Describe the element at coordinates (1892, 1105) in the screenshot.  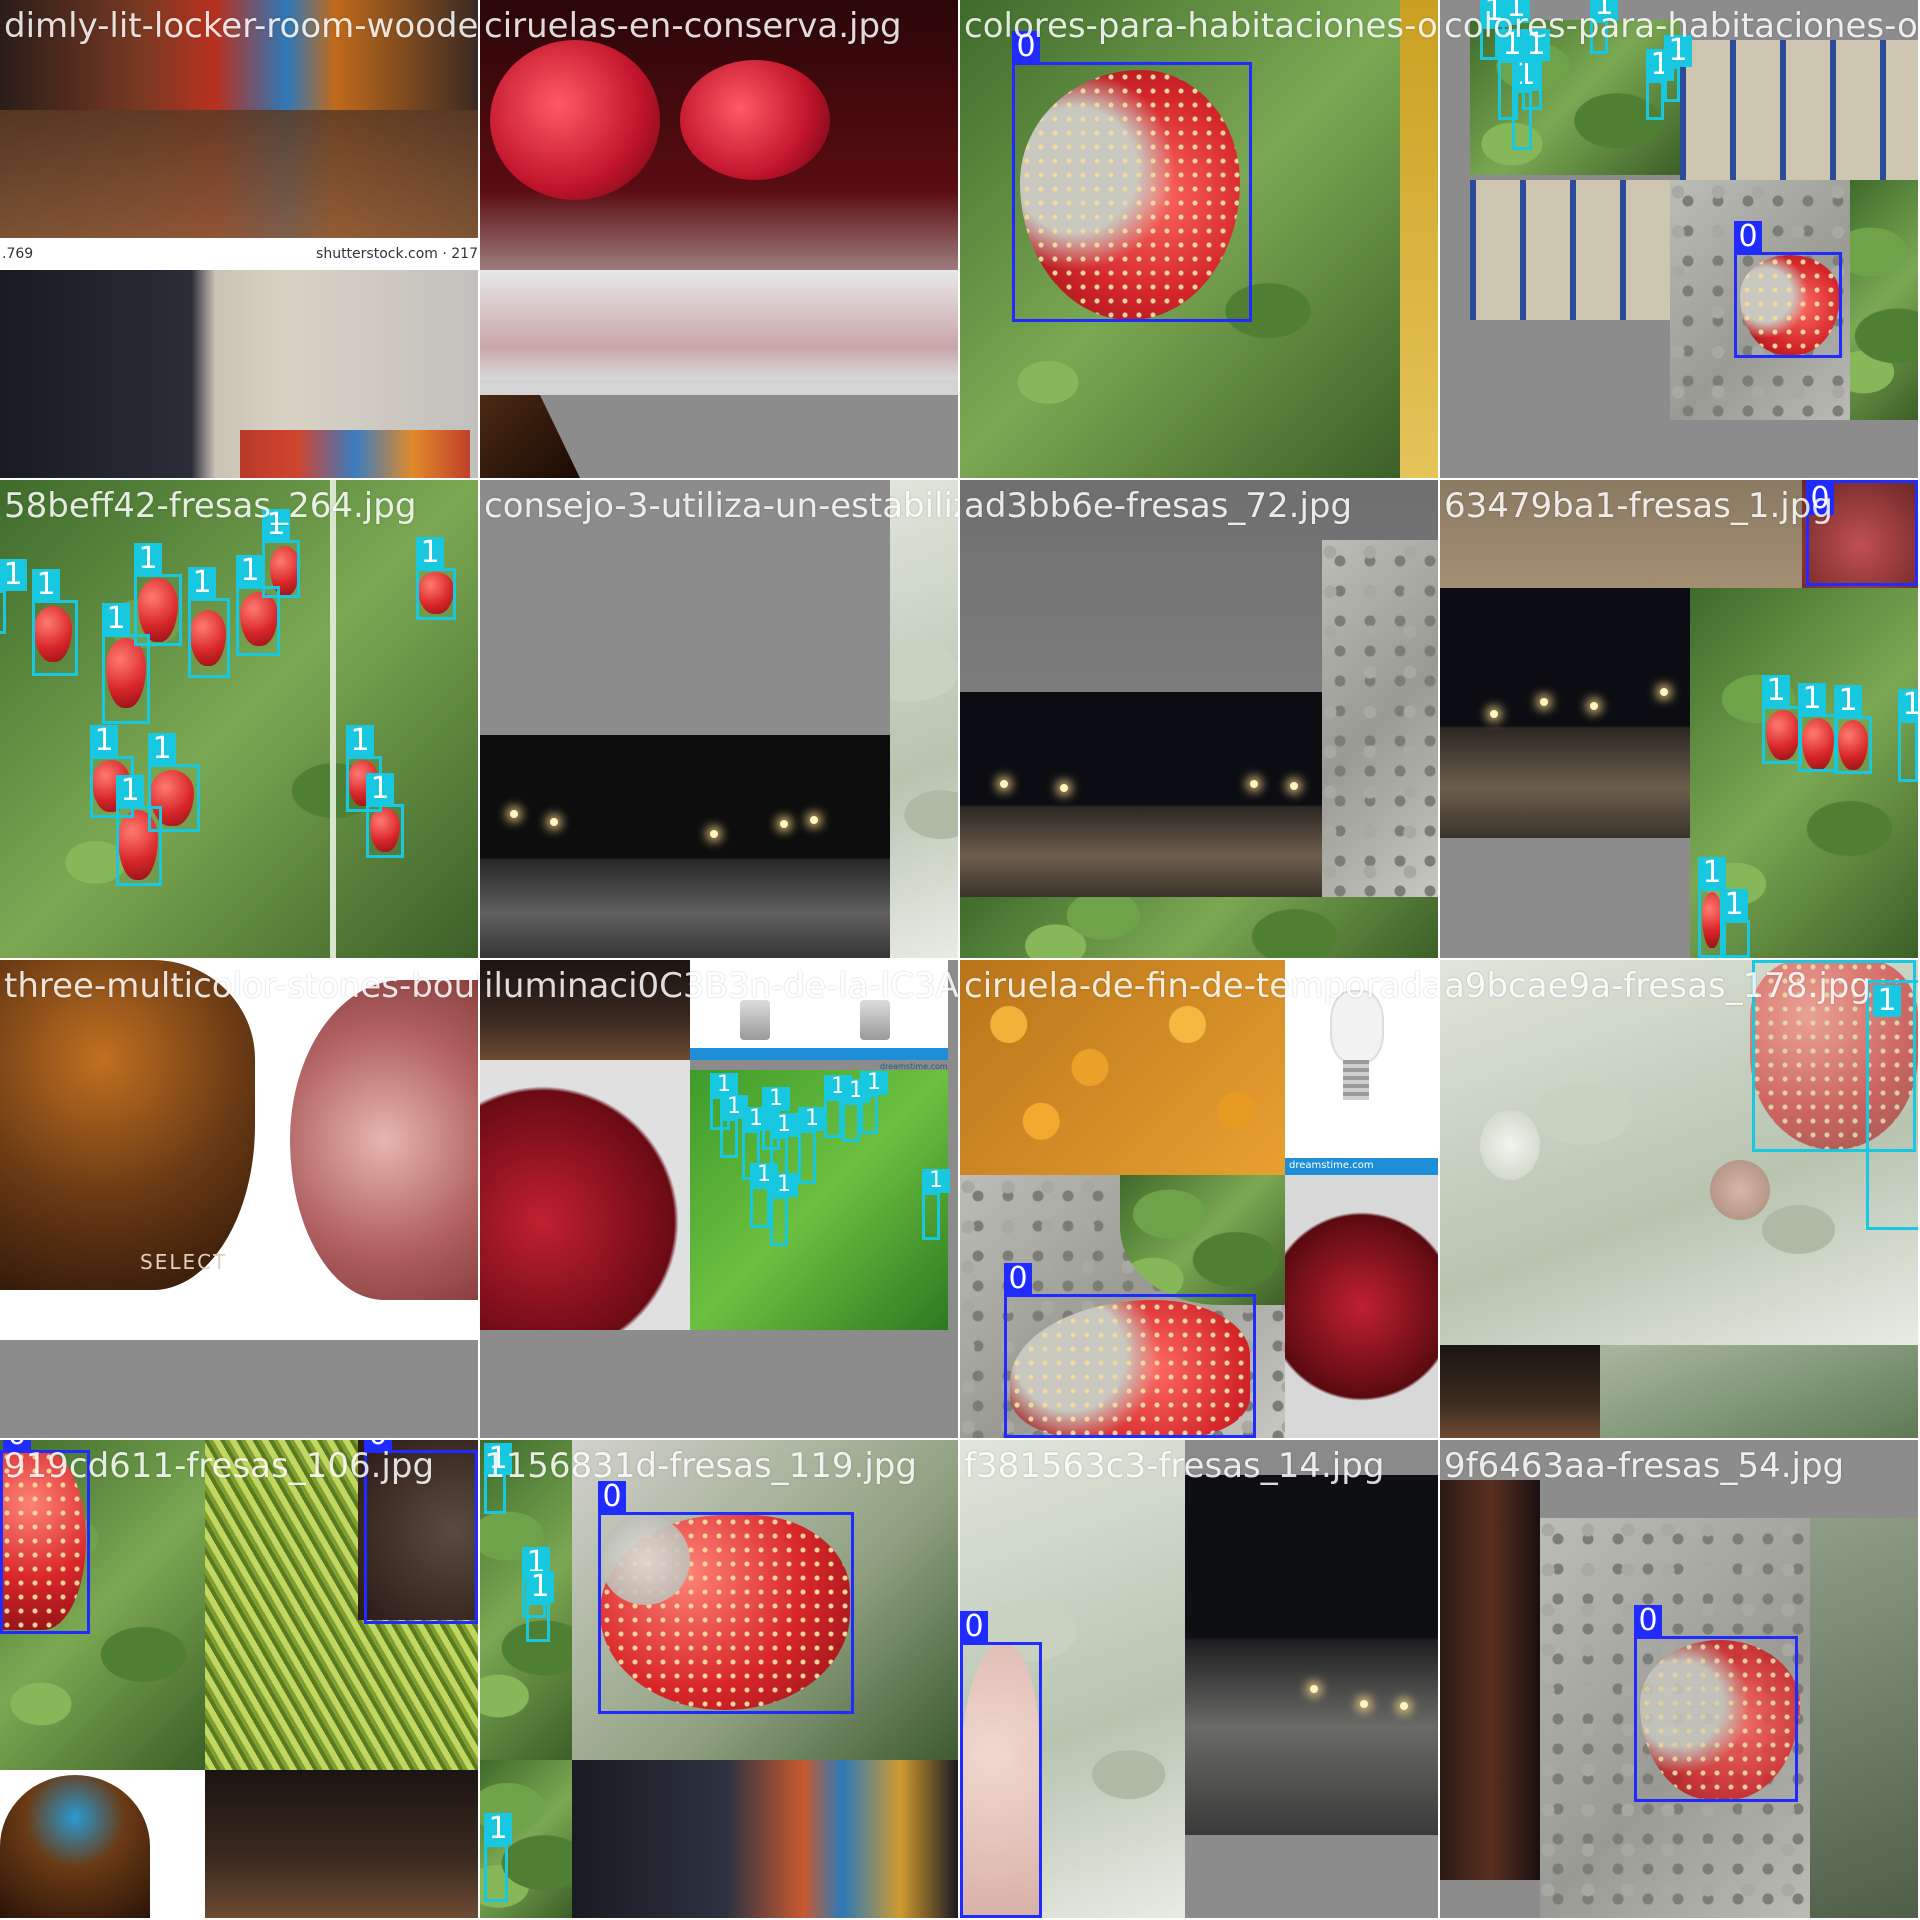
I see `detection-box-class-1-partial` at that location.